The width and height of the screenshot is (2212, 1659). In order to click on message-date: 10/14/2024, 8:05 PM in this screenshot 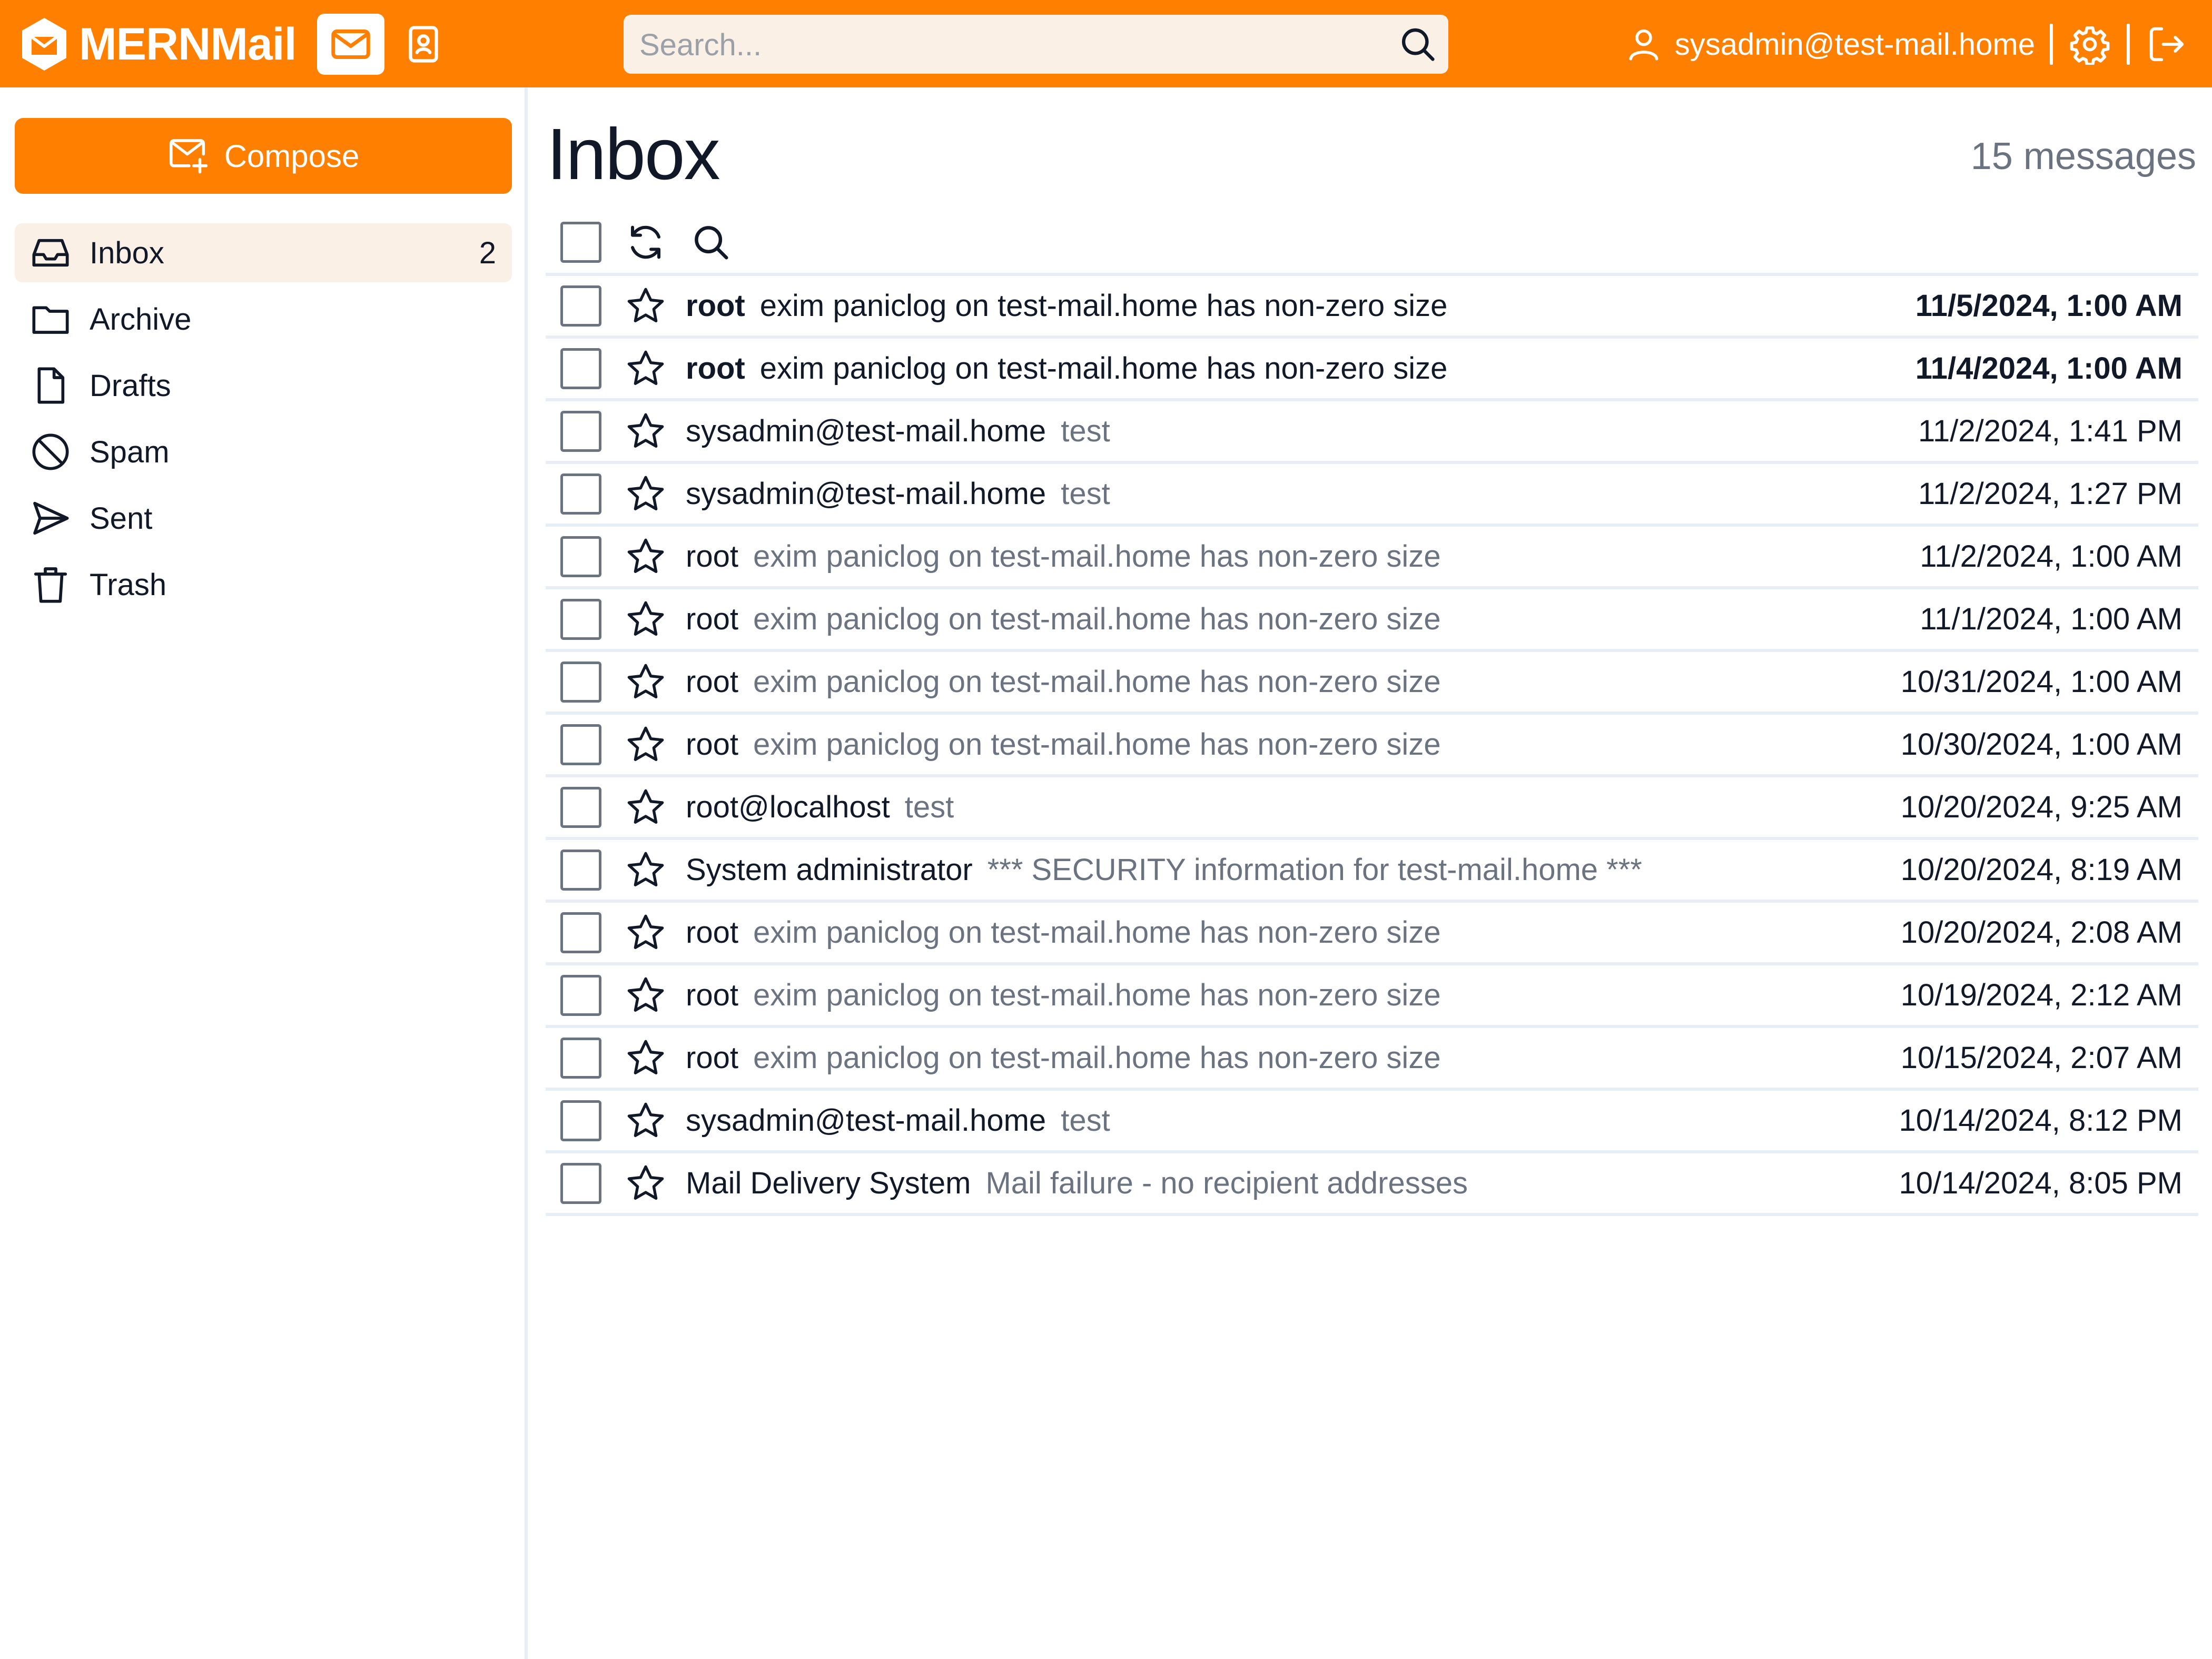, I will do `click(2041, 1183)`.